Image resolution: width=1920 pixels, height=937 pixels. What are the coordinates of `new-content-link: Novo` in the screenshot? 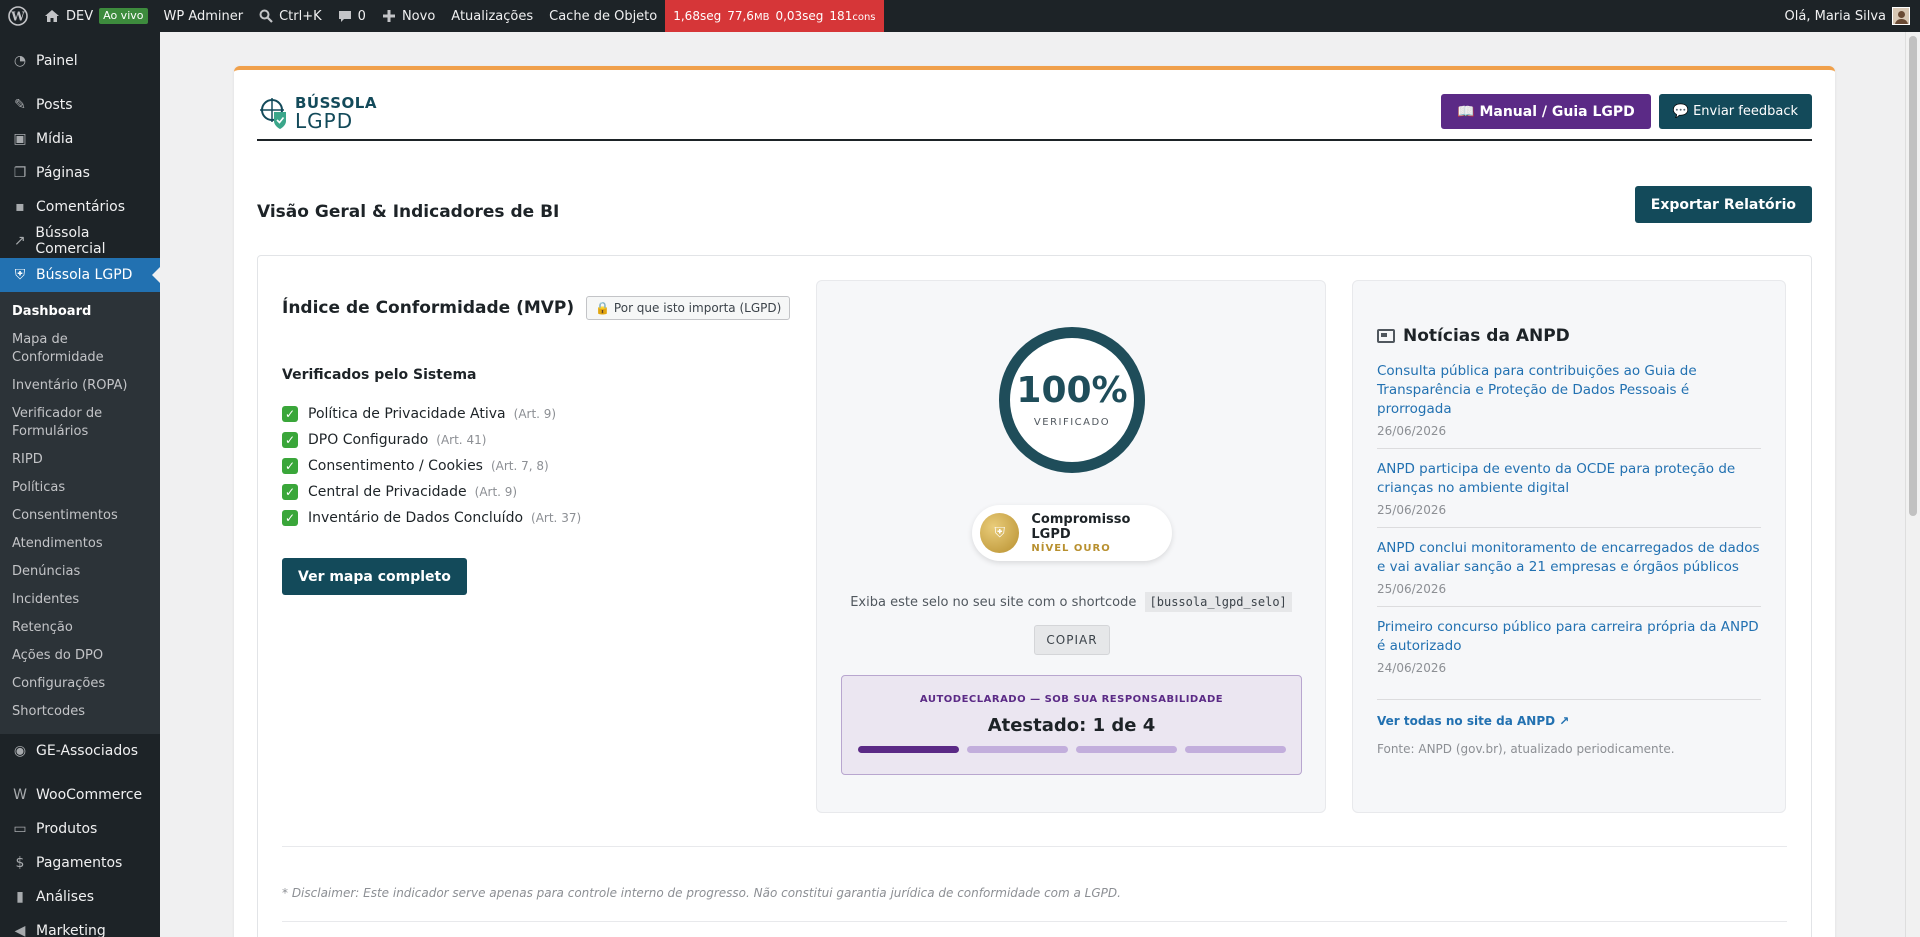 It's located at (408, 16).